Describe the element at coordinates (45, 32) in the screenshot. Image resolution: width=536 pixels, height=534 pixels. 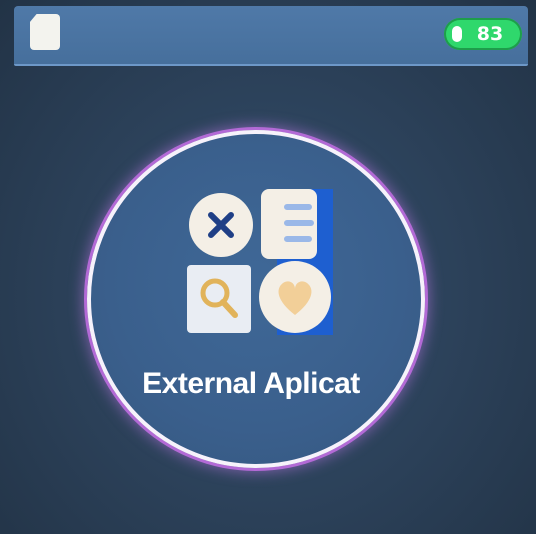
I see `sim-card-icon` at that location.